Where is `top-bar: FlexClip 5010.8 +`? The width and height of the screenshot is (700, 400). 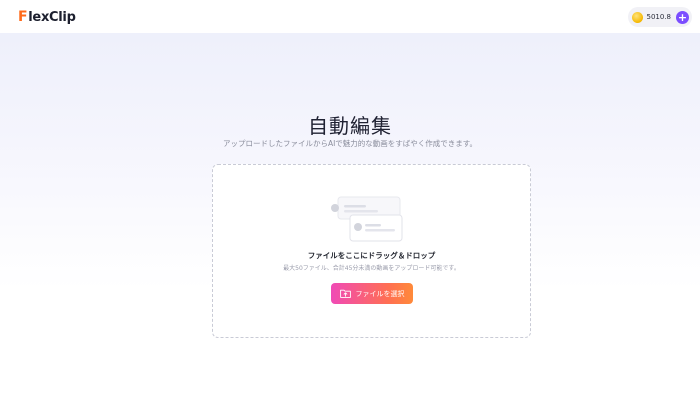 top-bar: FlexClip 5010.8 + is located at coordinates (350, 16).